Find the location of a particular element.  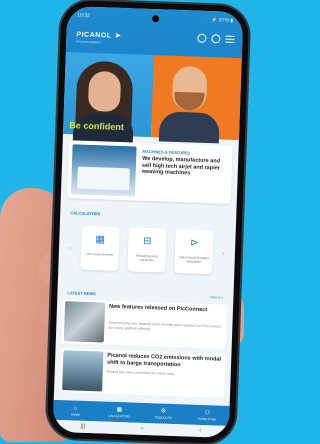

calculator-label: Yarn count converter is located at coordinates (99, 254).